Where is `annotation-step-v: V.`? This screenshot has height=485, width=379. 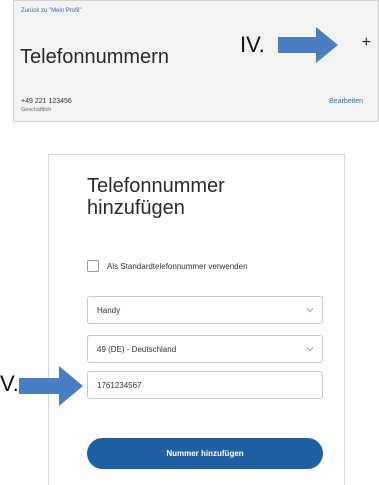
annotation-step-v: V. is located at coordinates (9, 383).